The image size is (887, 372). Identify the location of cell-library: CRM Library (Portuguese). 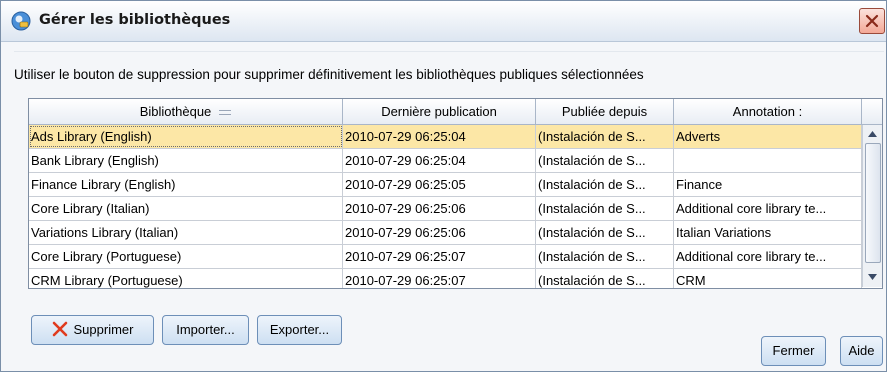
(186, 278).